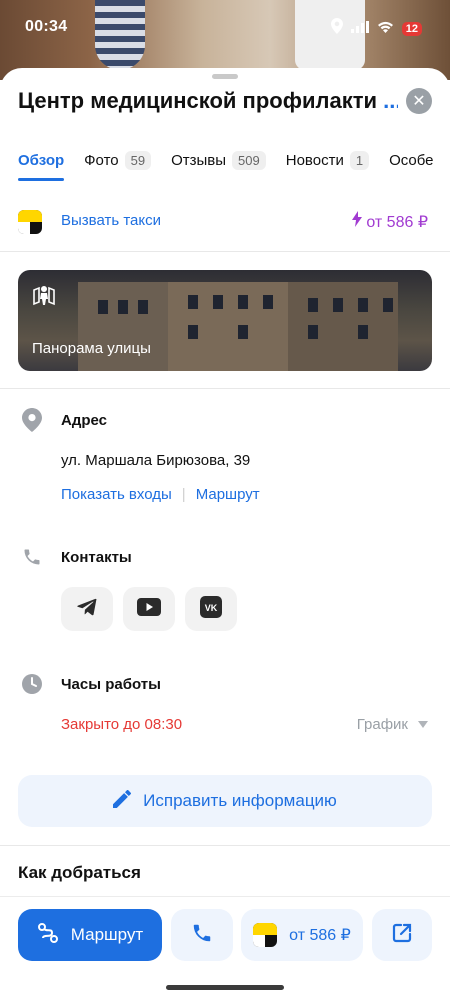  I want to click on tab-count: 59, so click(138, 160).